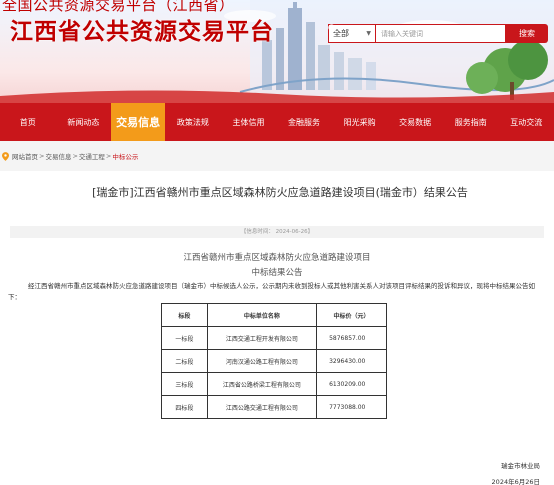 This screenshot has width=554, height=485. I want to click on cell-lot: 二标段, so click(184, 361).